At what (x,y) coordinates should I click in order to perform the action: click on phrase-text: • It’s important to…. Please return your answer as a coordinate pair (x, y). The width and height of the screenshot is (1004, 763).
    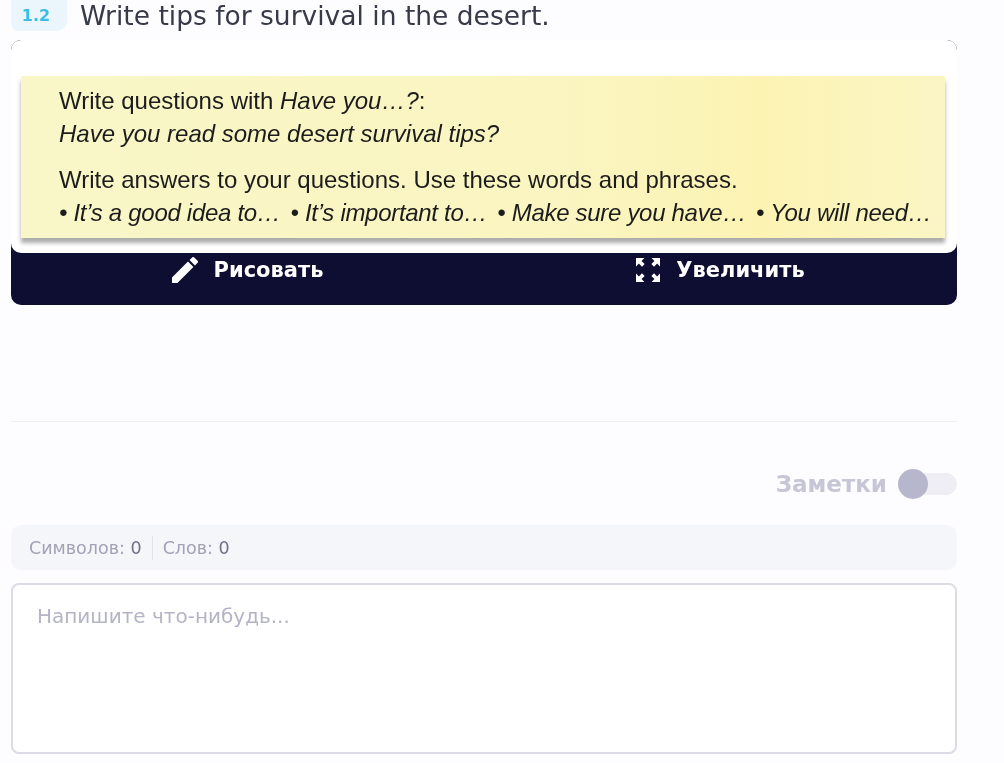
    Looking at the image, I should click on (389, 213).